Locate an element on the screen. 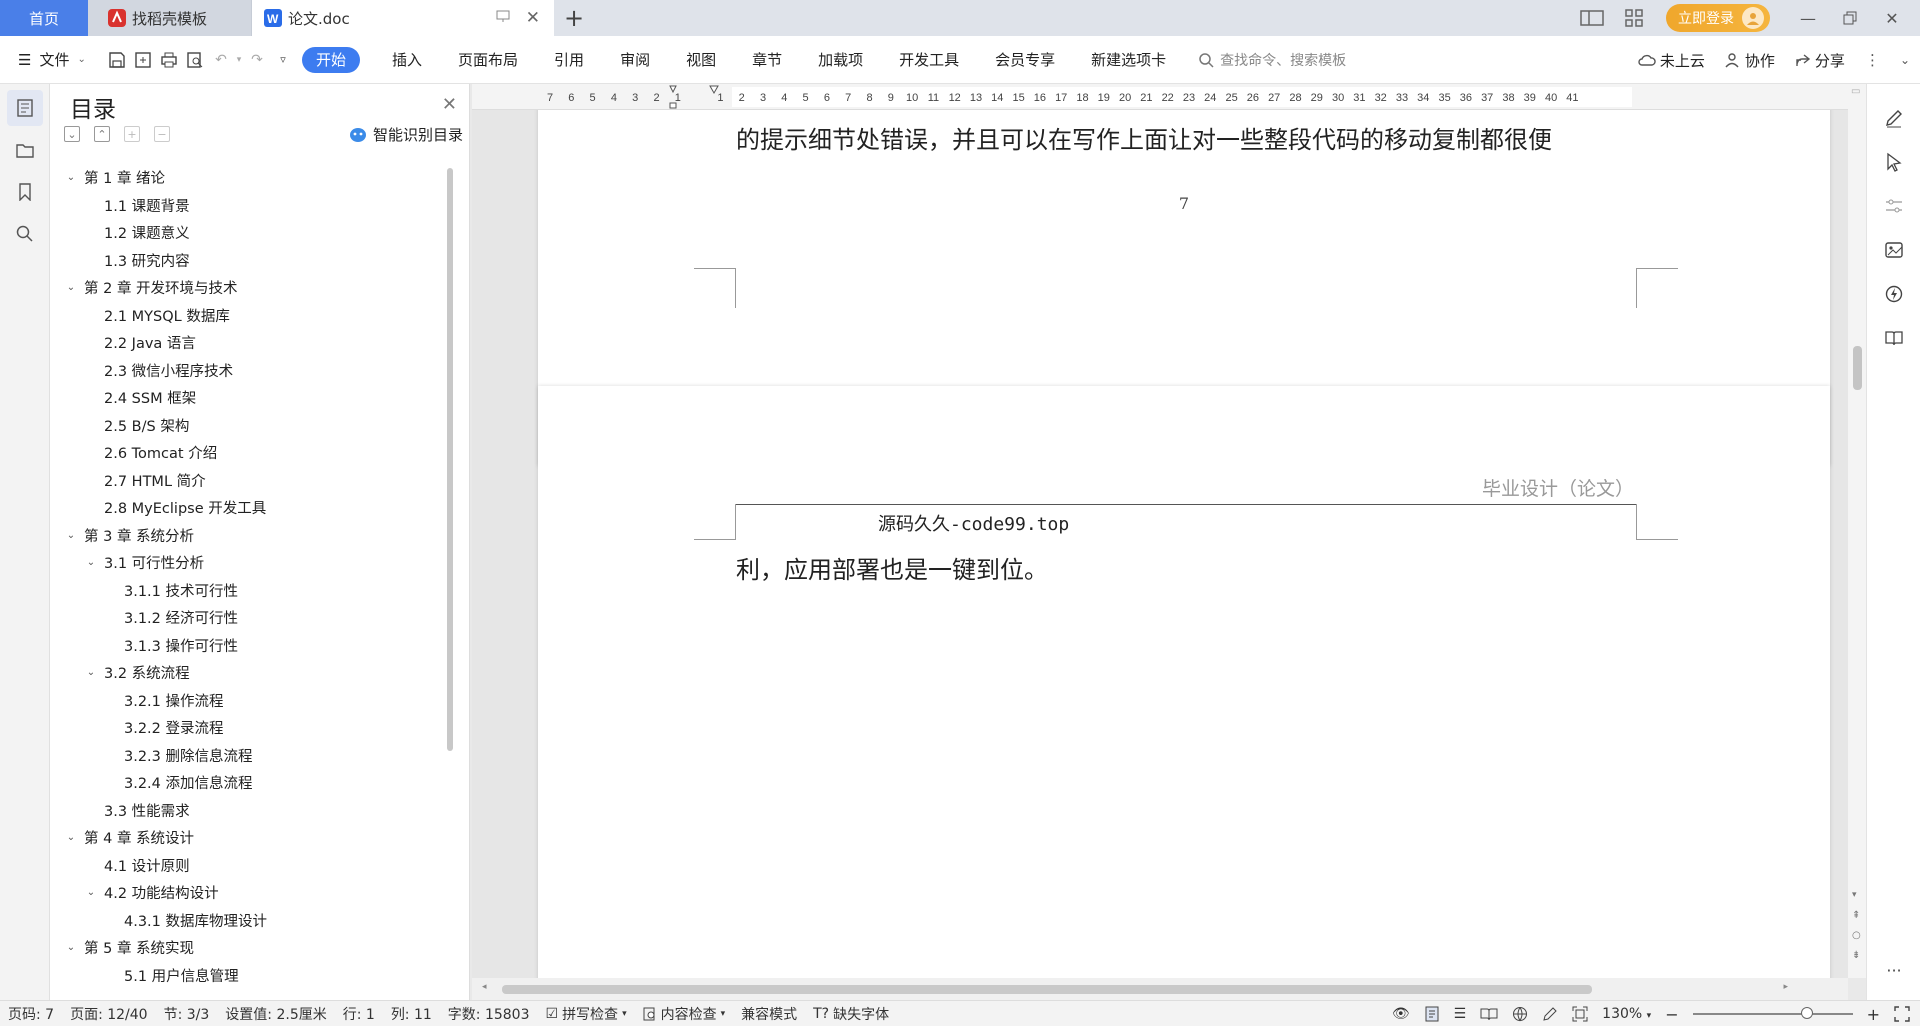 The width and height of the screenshot is (1920, 1026). pin-tab-icon is located at coordinates (503, 16).